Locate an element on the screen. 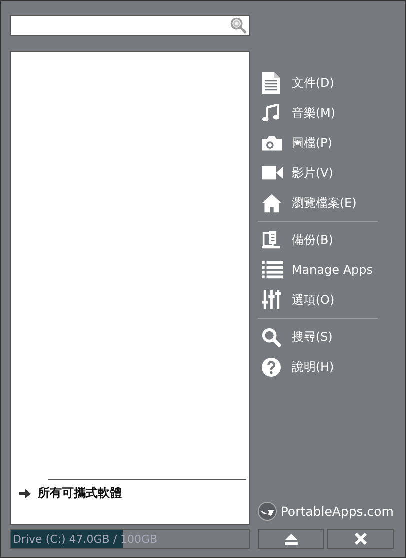 The height and width of the screenshot is (558, 406). books-icon is located at coordinates (272, 240).